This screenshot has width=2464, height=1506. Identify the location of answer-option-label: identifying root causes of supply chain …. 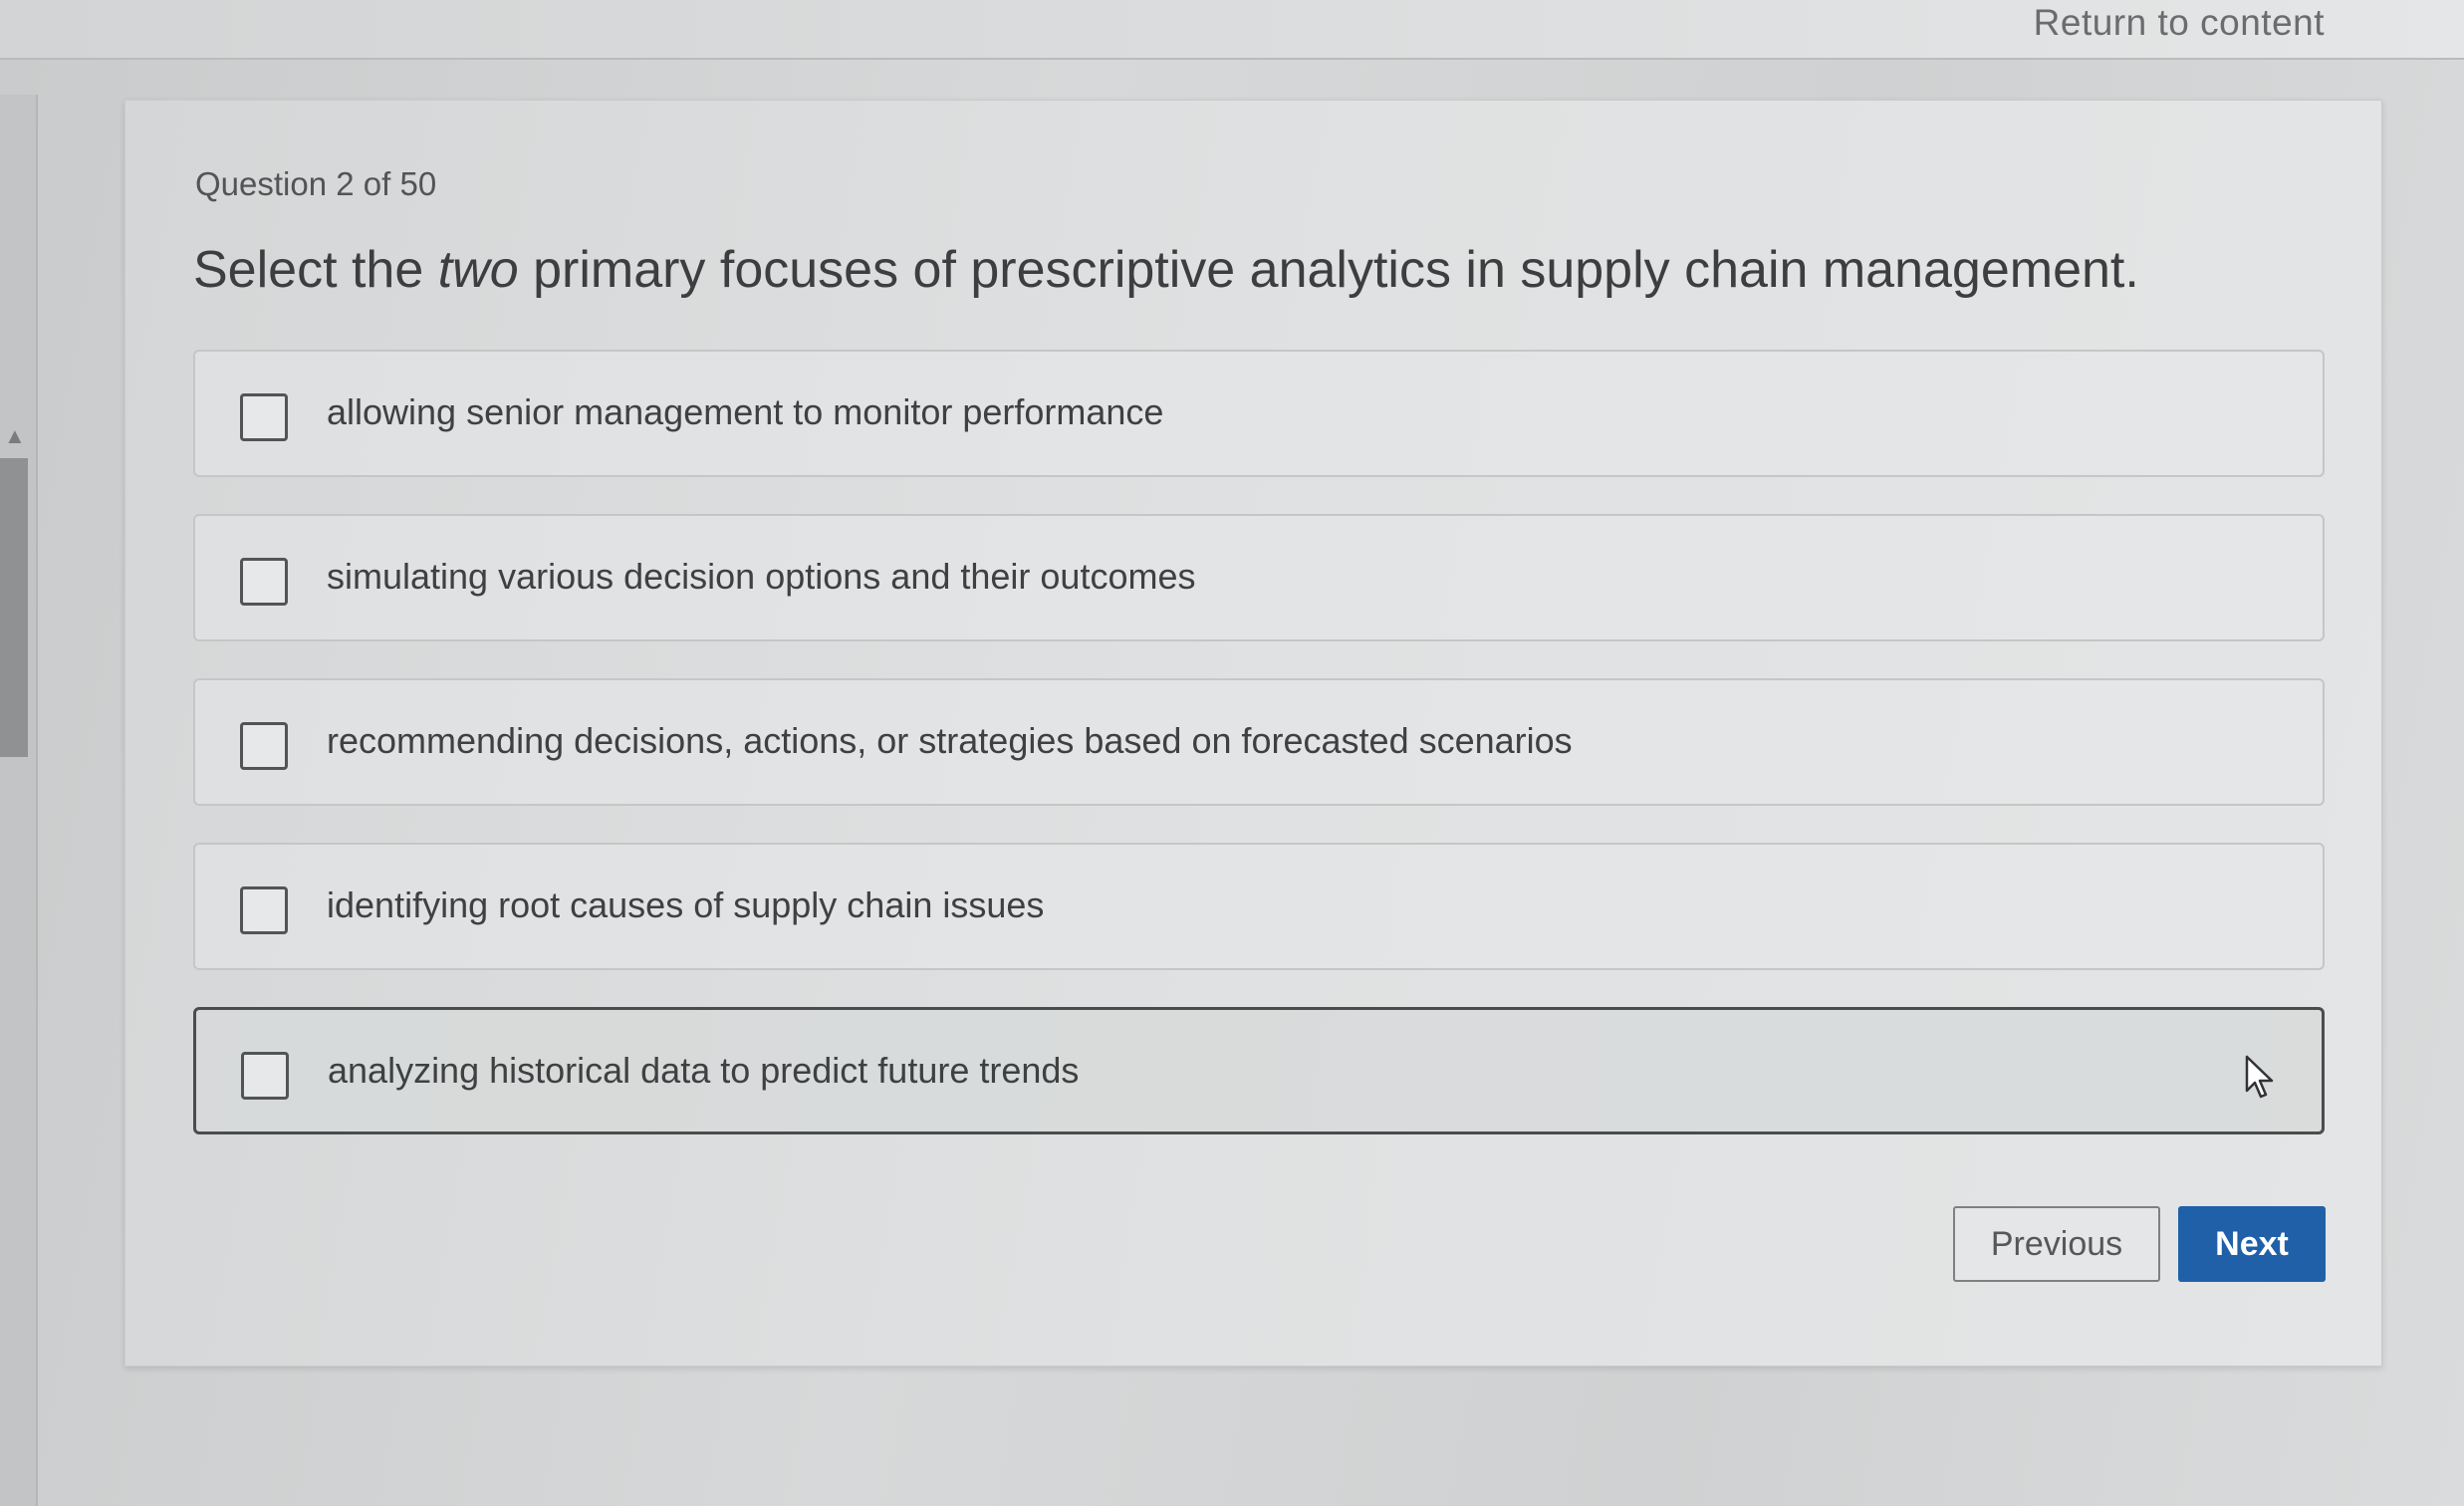
(686, 904).